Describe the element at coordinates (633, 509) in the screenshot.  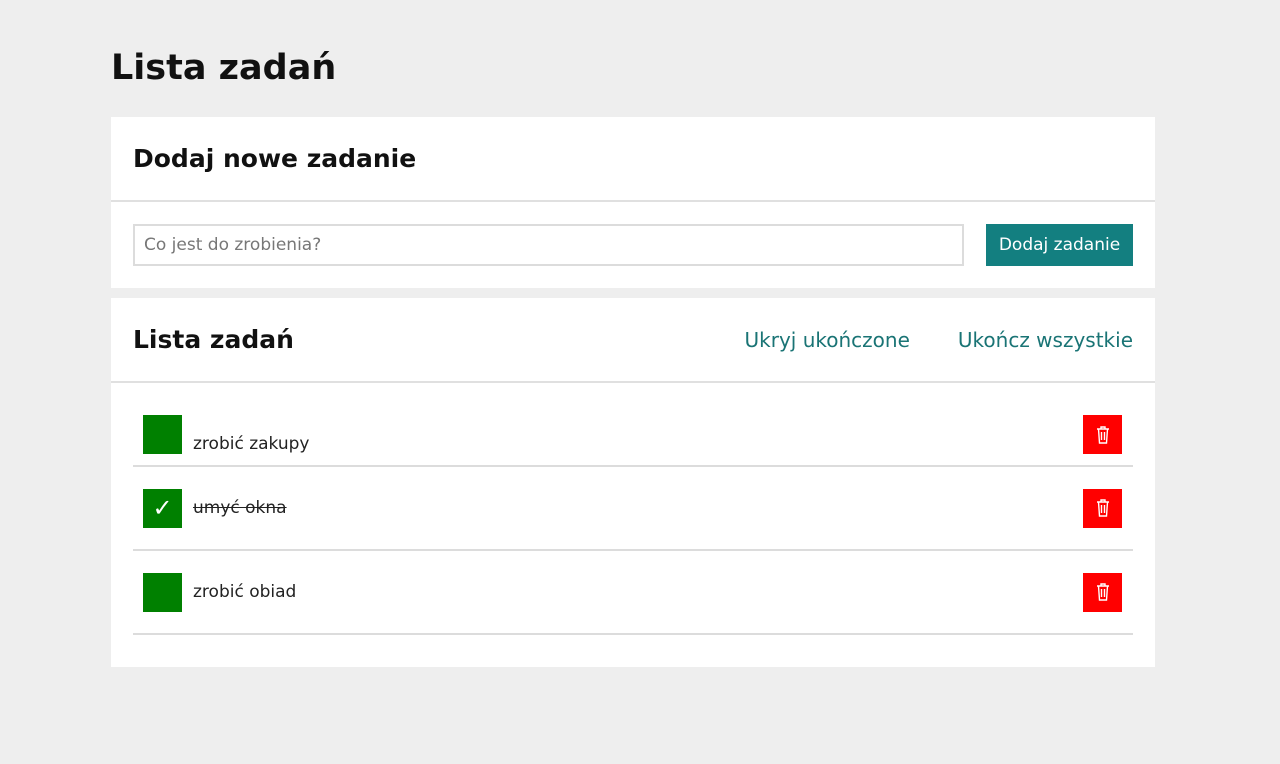
I see `task-item: ✓ umyć okna` at that location.